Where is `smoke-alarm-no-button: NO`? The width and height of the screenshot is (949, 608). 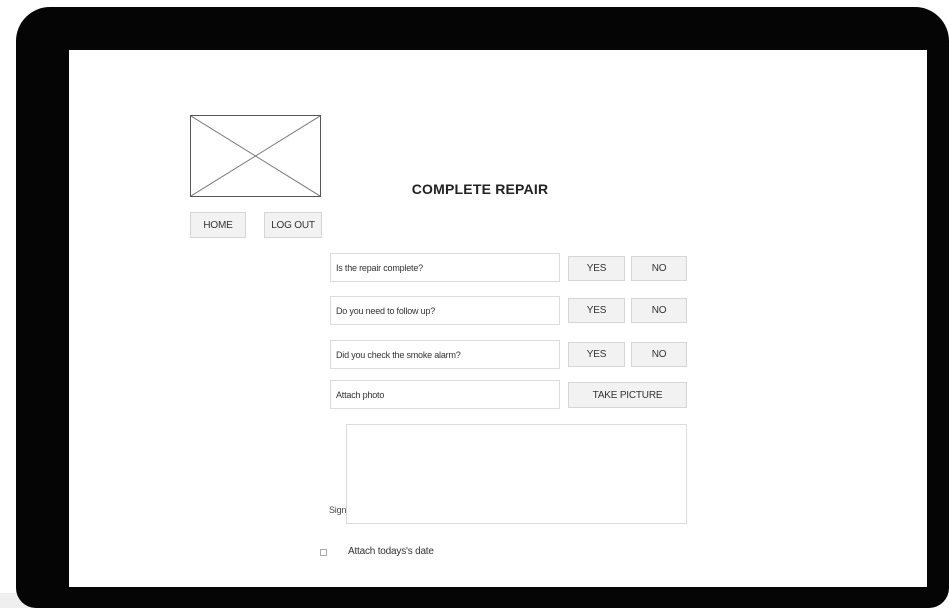
smoke-alarm-no-button: NO is located at coordinates (659, 354).